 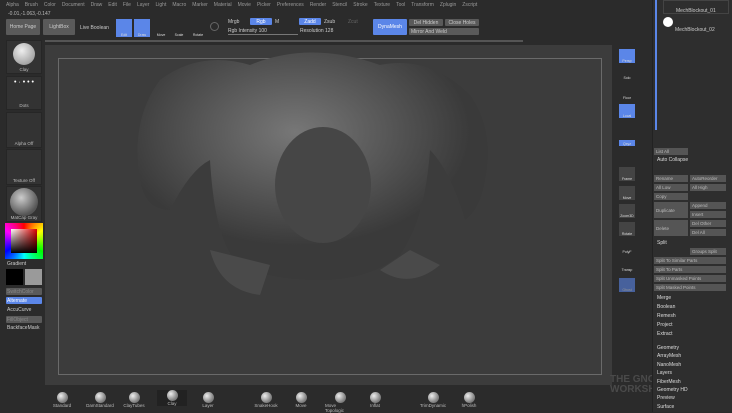 What do you see at coordinates (627, 247) in the screenshot?
I see `polyf-button: PolyF` at bounding box center [627, 247].